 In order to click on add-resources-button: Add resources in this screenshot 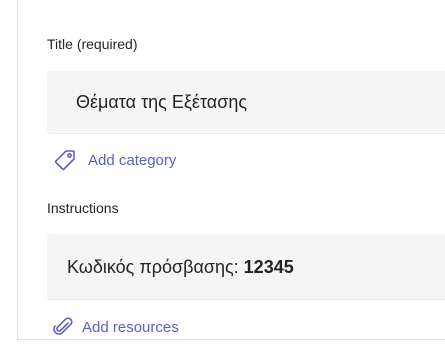, I will do `click(115, 327)`.